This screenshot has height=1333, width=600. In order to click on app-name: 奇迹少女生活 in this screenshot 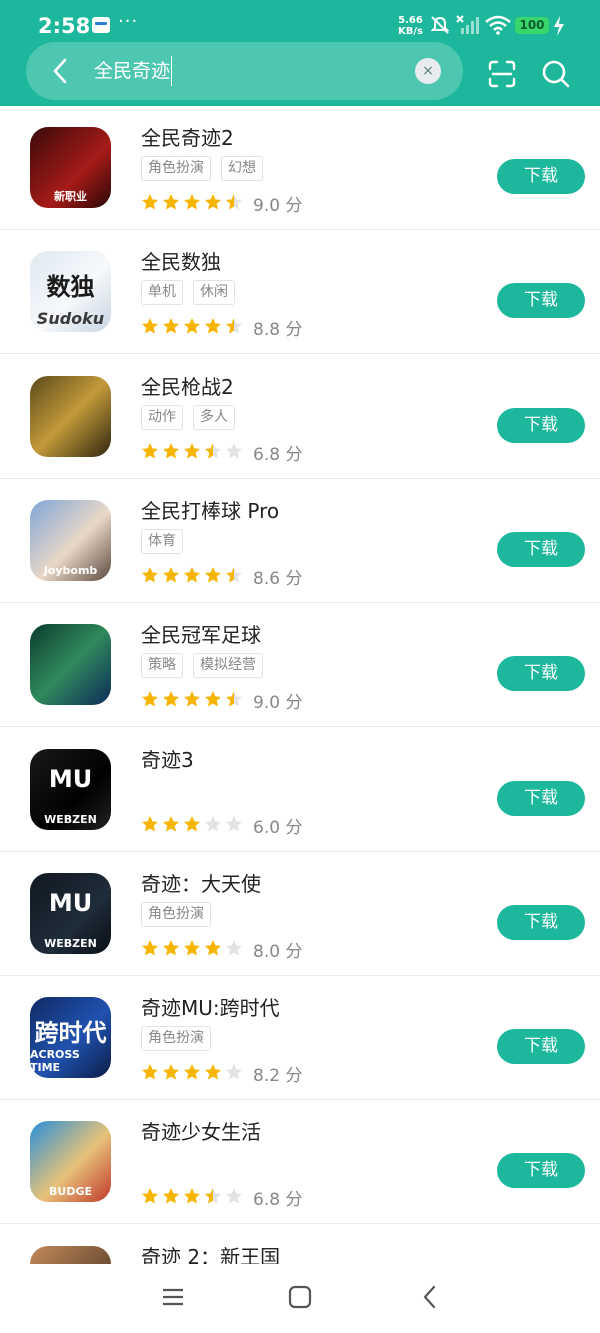, I will do `click(201, 1132)`.